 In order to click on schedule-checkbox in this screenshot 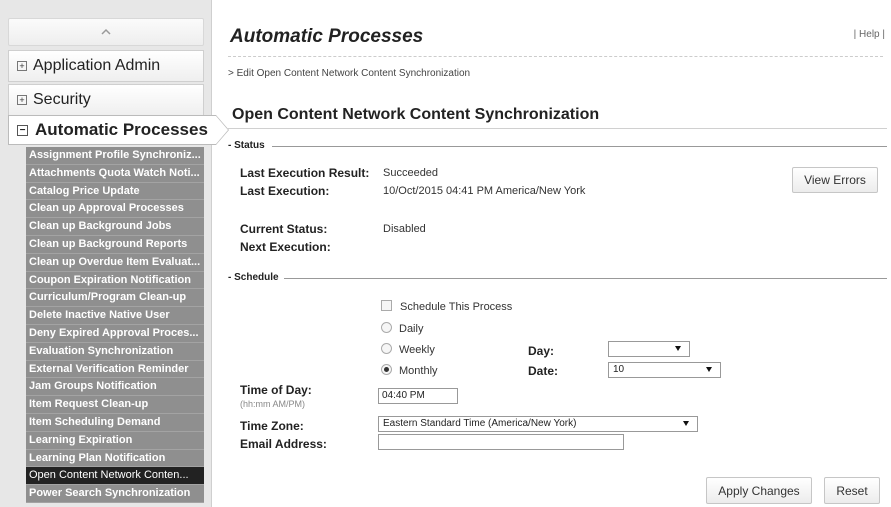, I will do `click(386, 305)`.